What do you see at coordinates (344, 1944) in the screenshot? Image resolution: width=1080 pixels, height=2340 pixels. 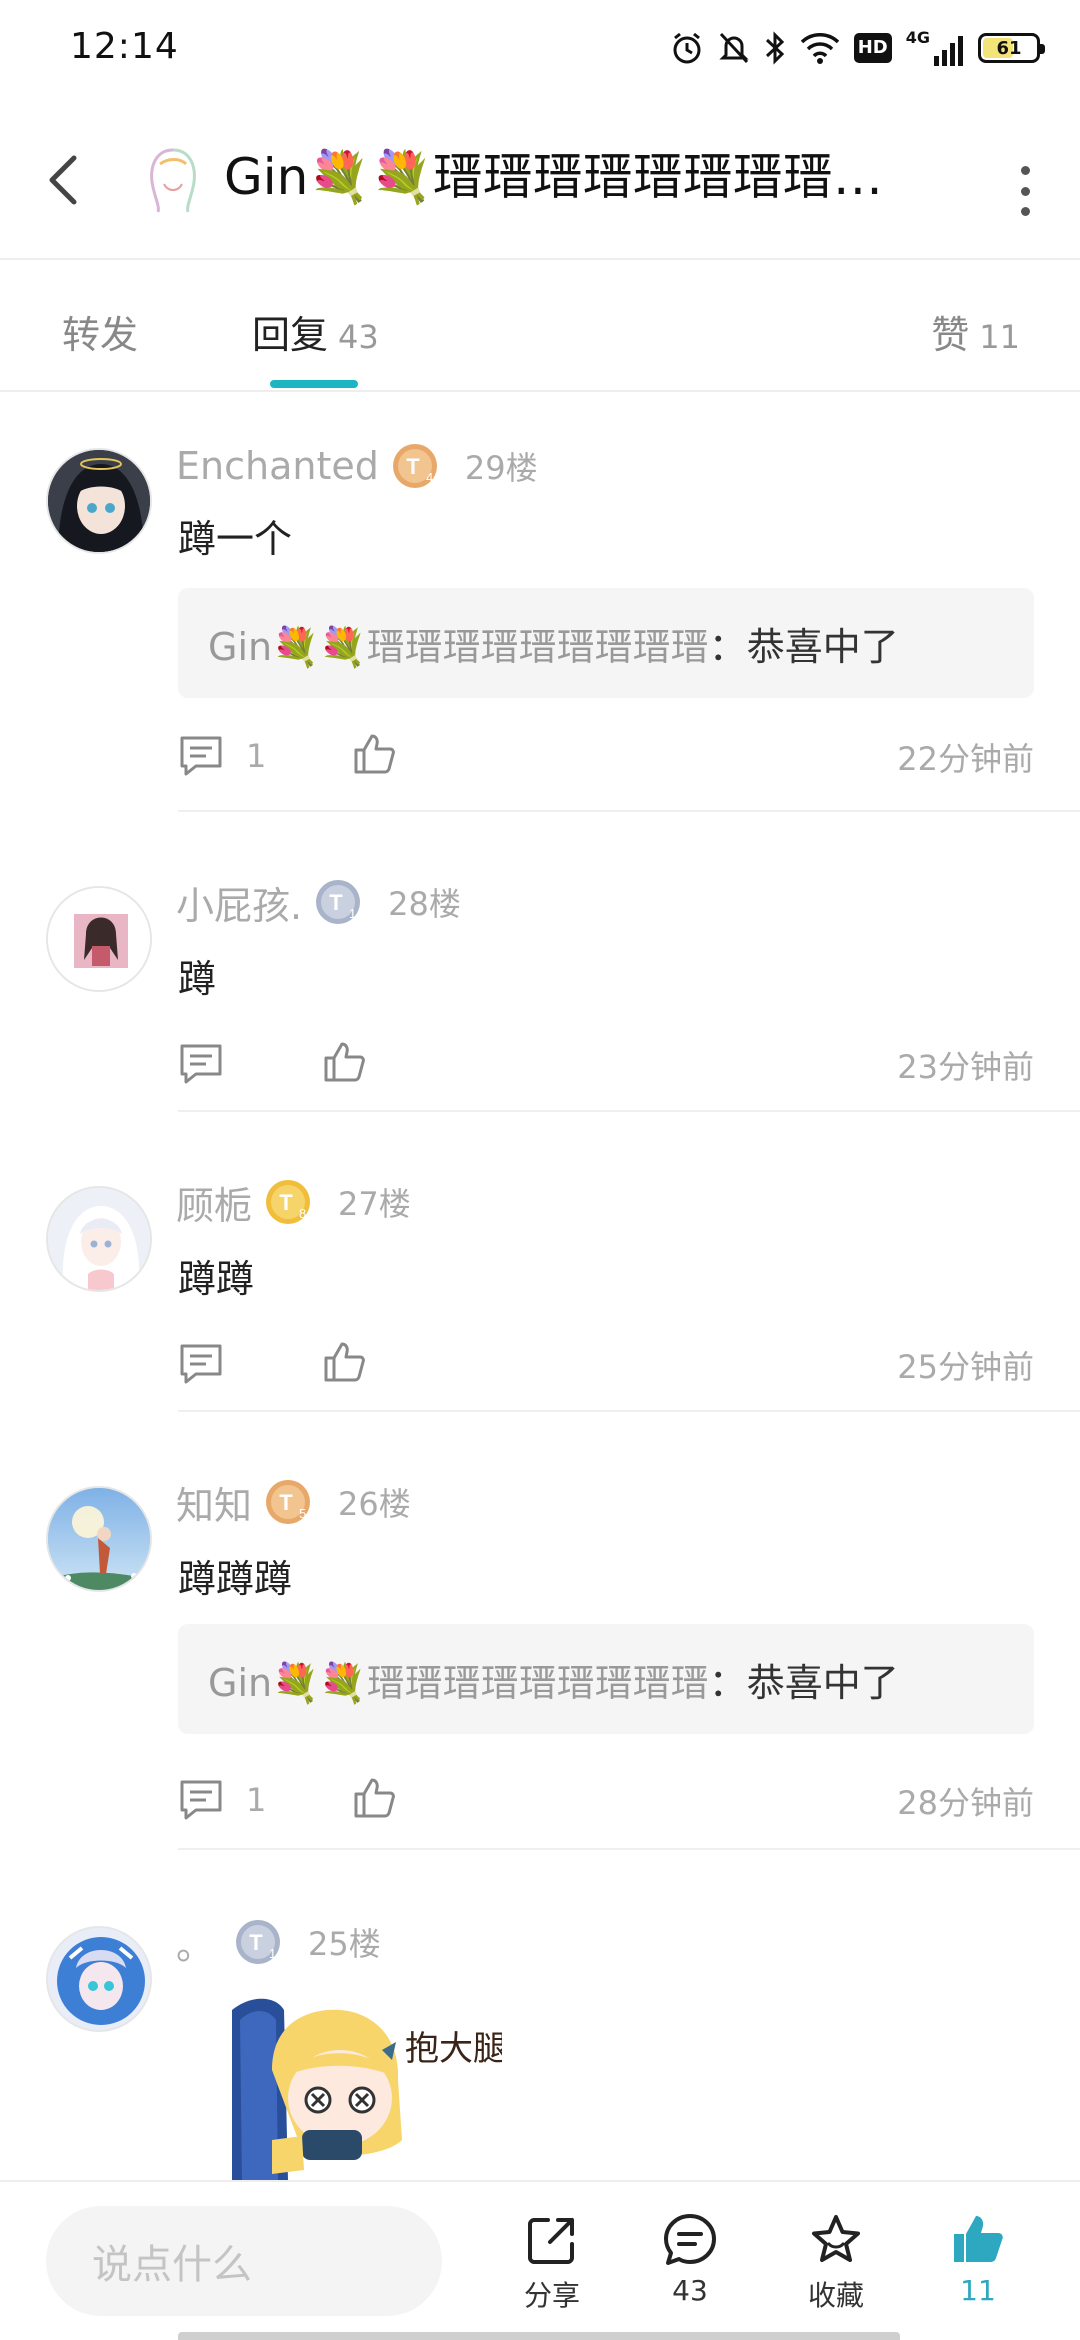 I see `floor-number: 25楼` at bounding box center [344, 1944].